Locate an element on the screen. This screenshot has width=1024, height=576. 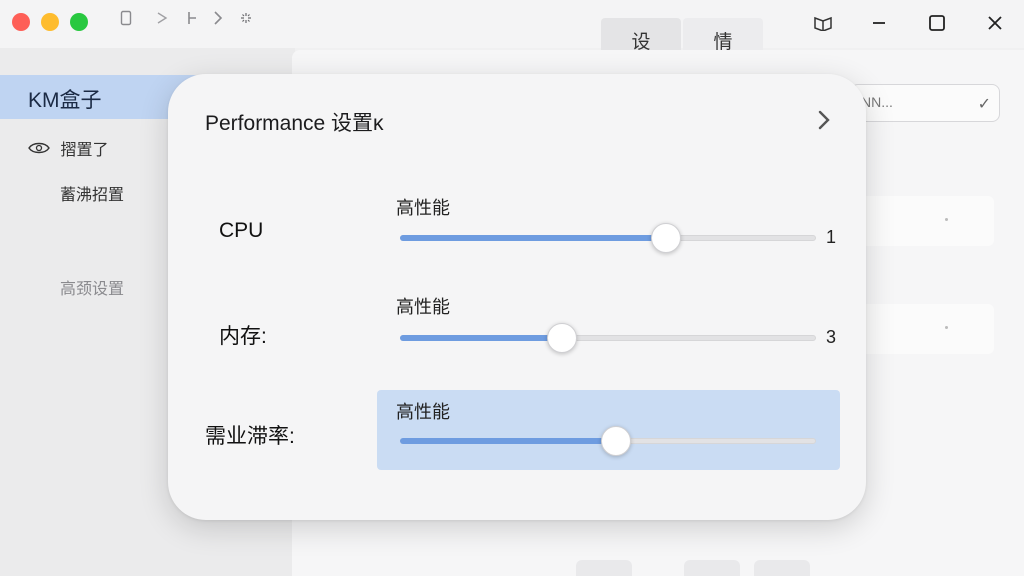
forward-chevron-icon is located at coordinates (218, 20).